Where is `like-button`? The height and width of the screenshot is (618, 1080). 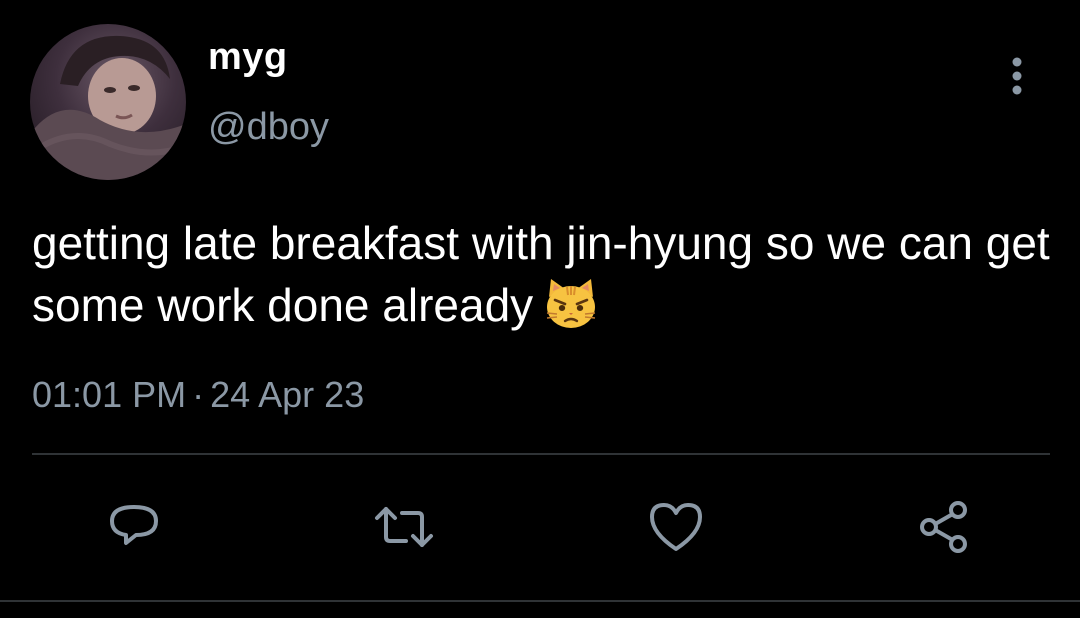
like-button is located at coordinates (676, 529).